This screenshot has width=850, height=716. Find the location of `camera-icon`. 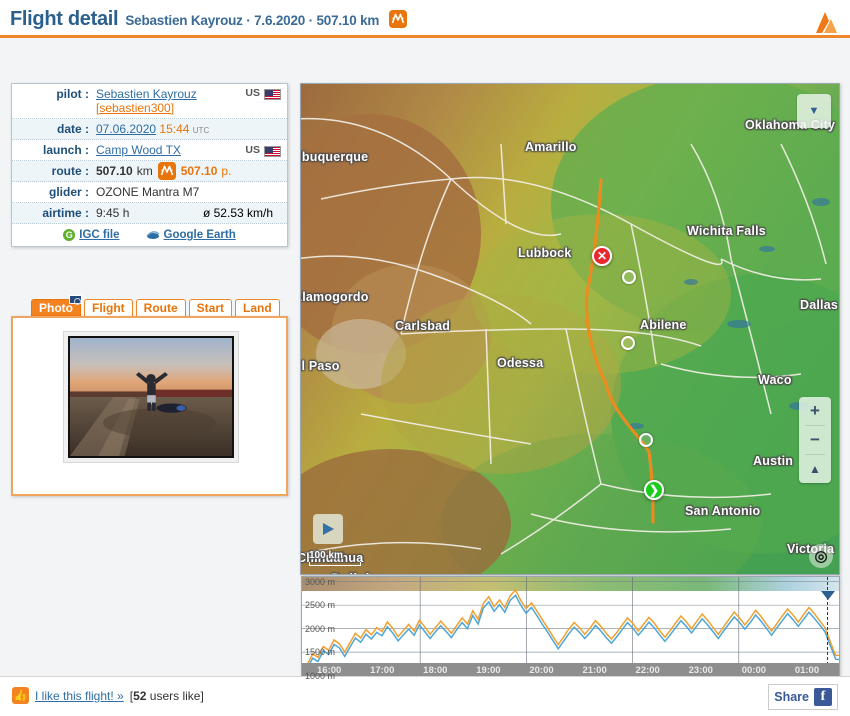

camera-icon is located at coordinates (75, 300).